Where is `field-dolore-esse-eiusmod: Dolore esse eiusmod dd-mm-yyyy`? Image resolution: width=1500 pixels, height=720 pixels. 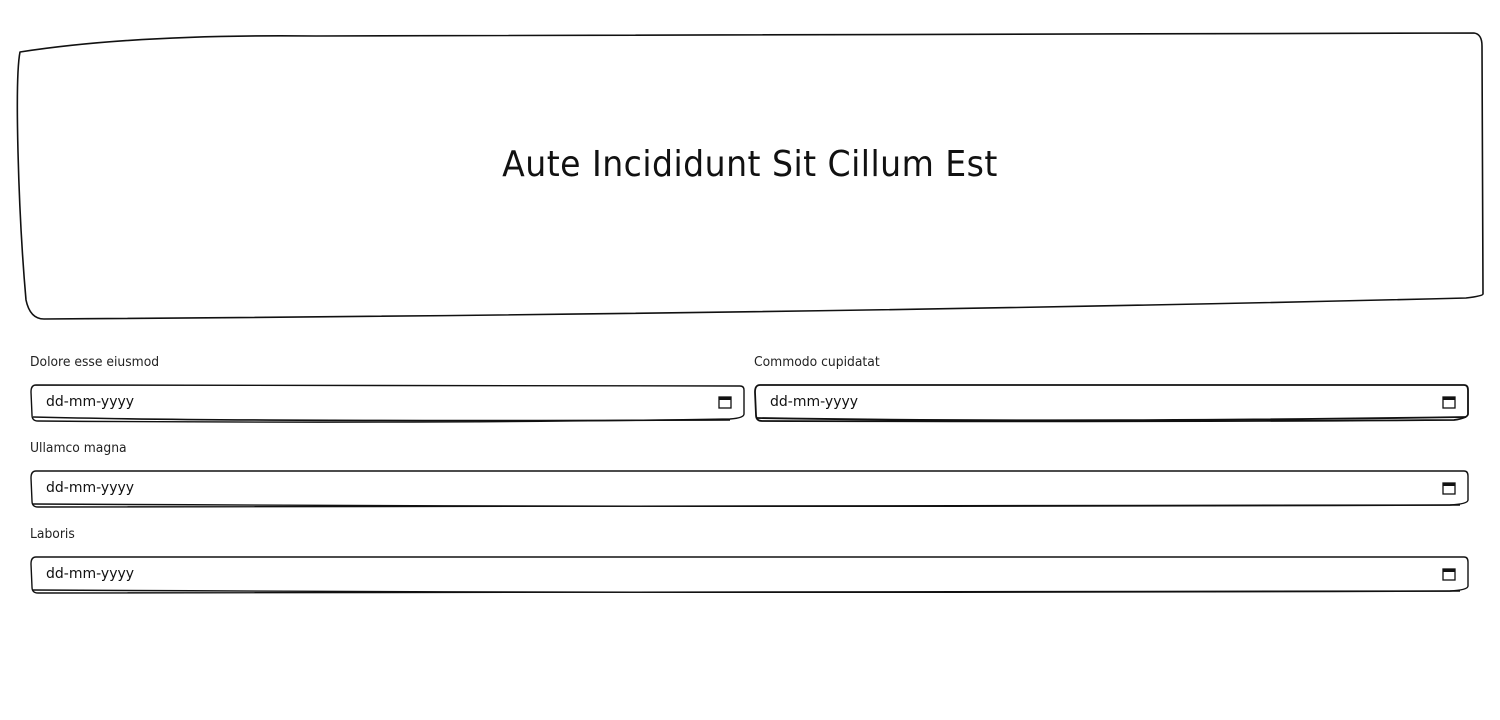 field-dolore-esse-eiusmod: Dolore esse eiusmod dd-mm-yyyy is located at coordinates (388, 387).